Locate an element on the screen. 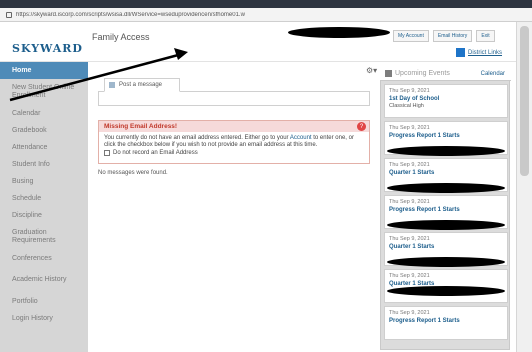 Image resolution: width=532 pixels, height=352 pixels. pencil-icon is located at coordinates (112, 85).